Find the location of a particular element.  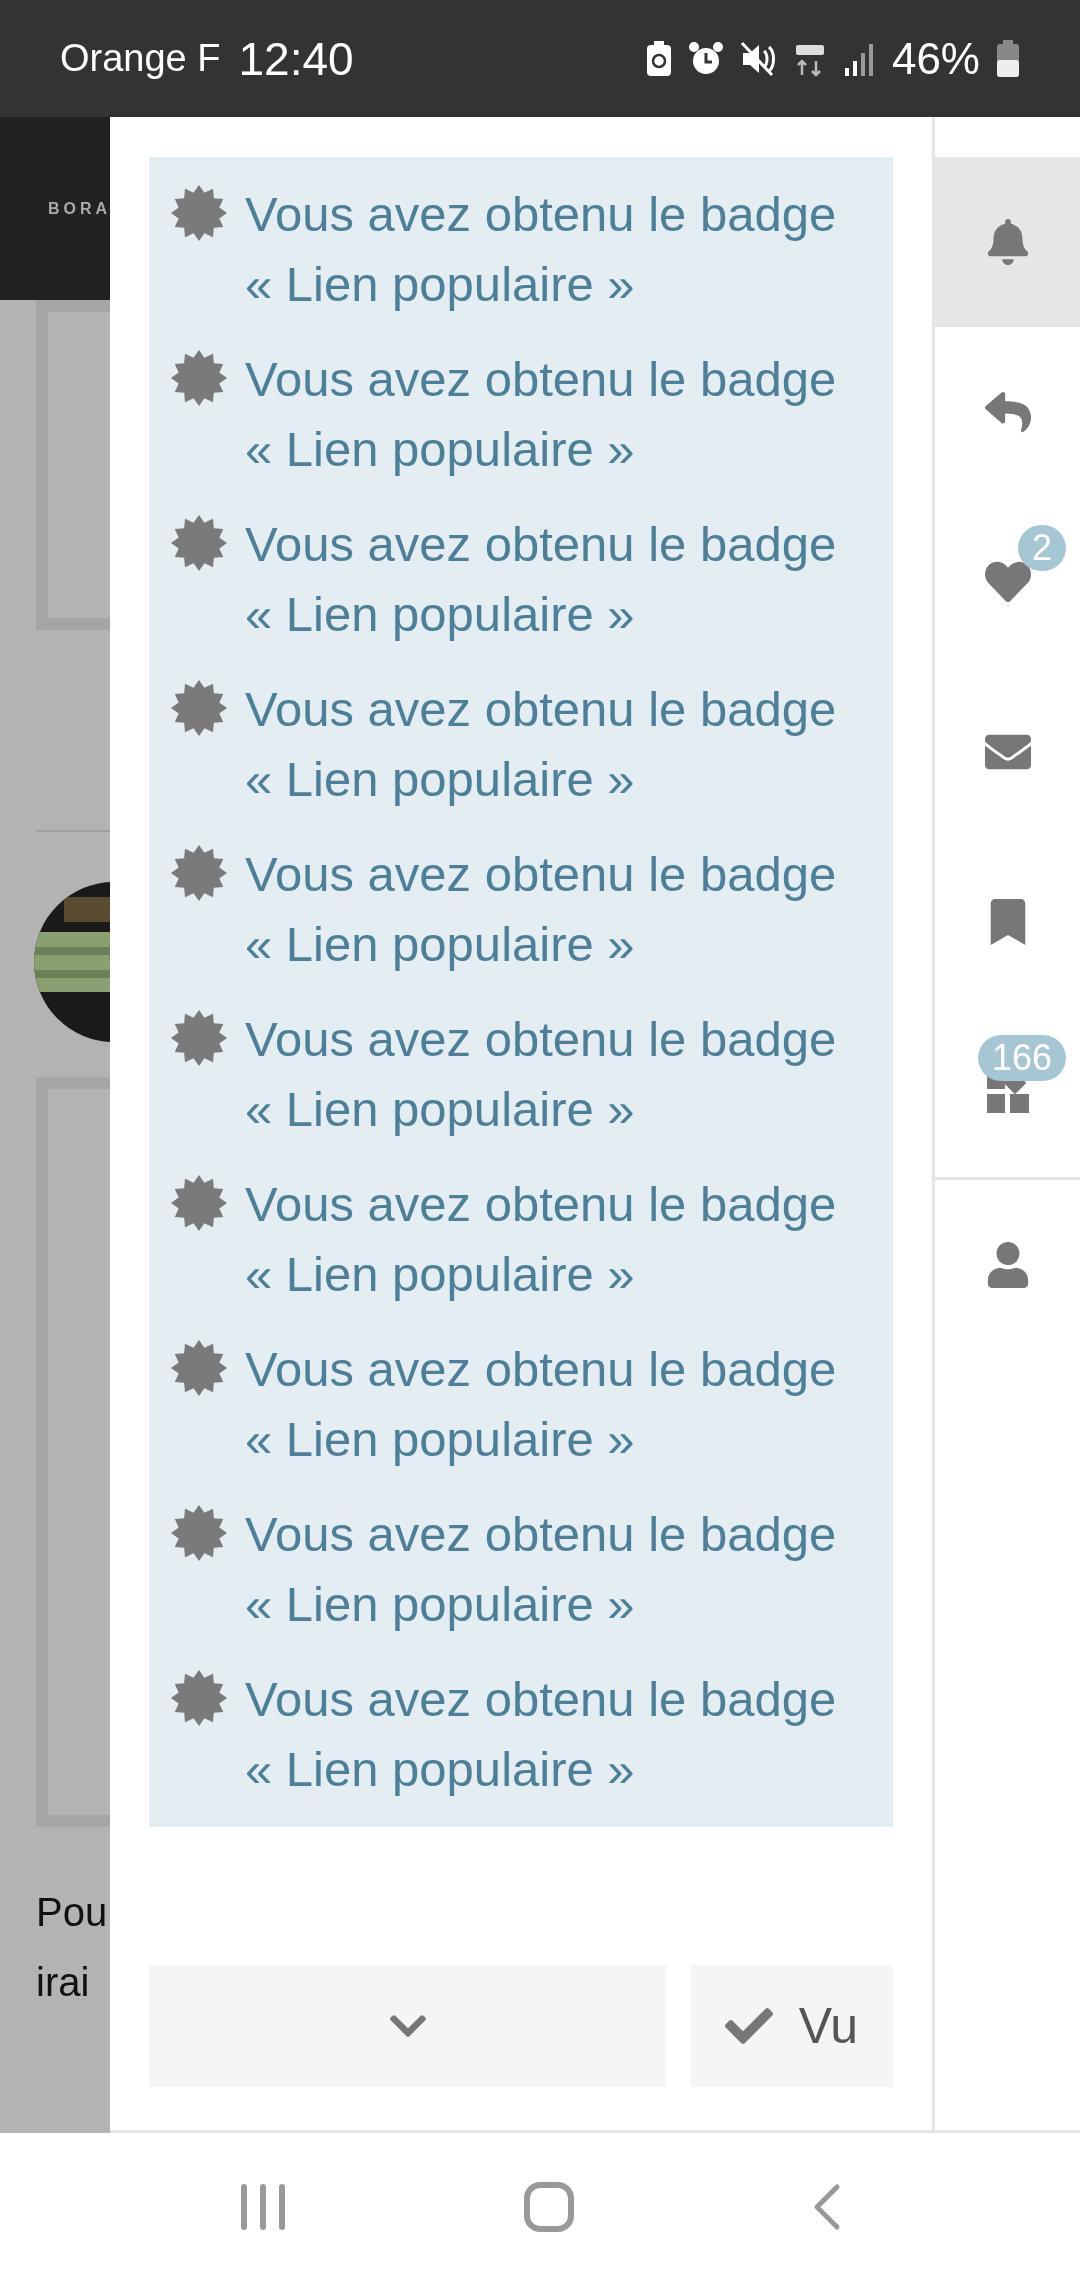

signal-icon is located at coordinates (859, 58).